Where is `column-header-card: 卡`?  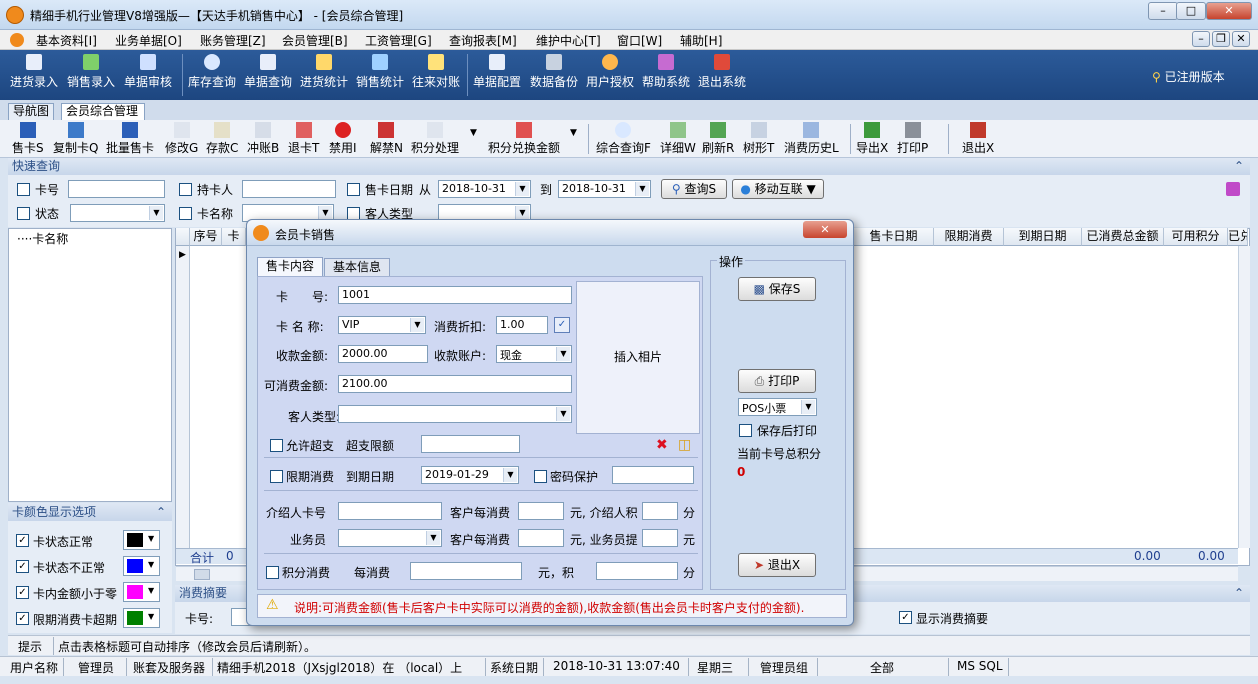
column-header-card: 卡 is located at coordinates (234, 237).